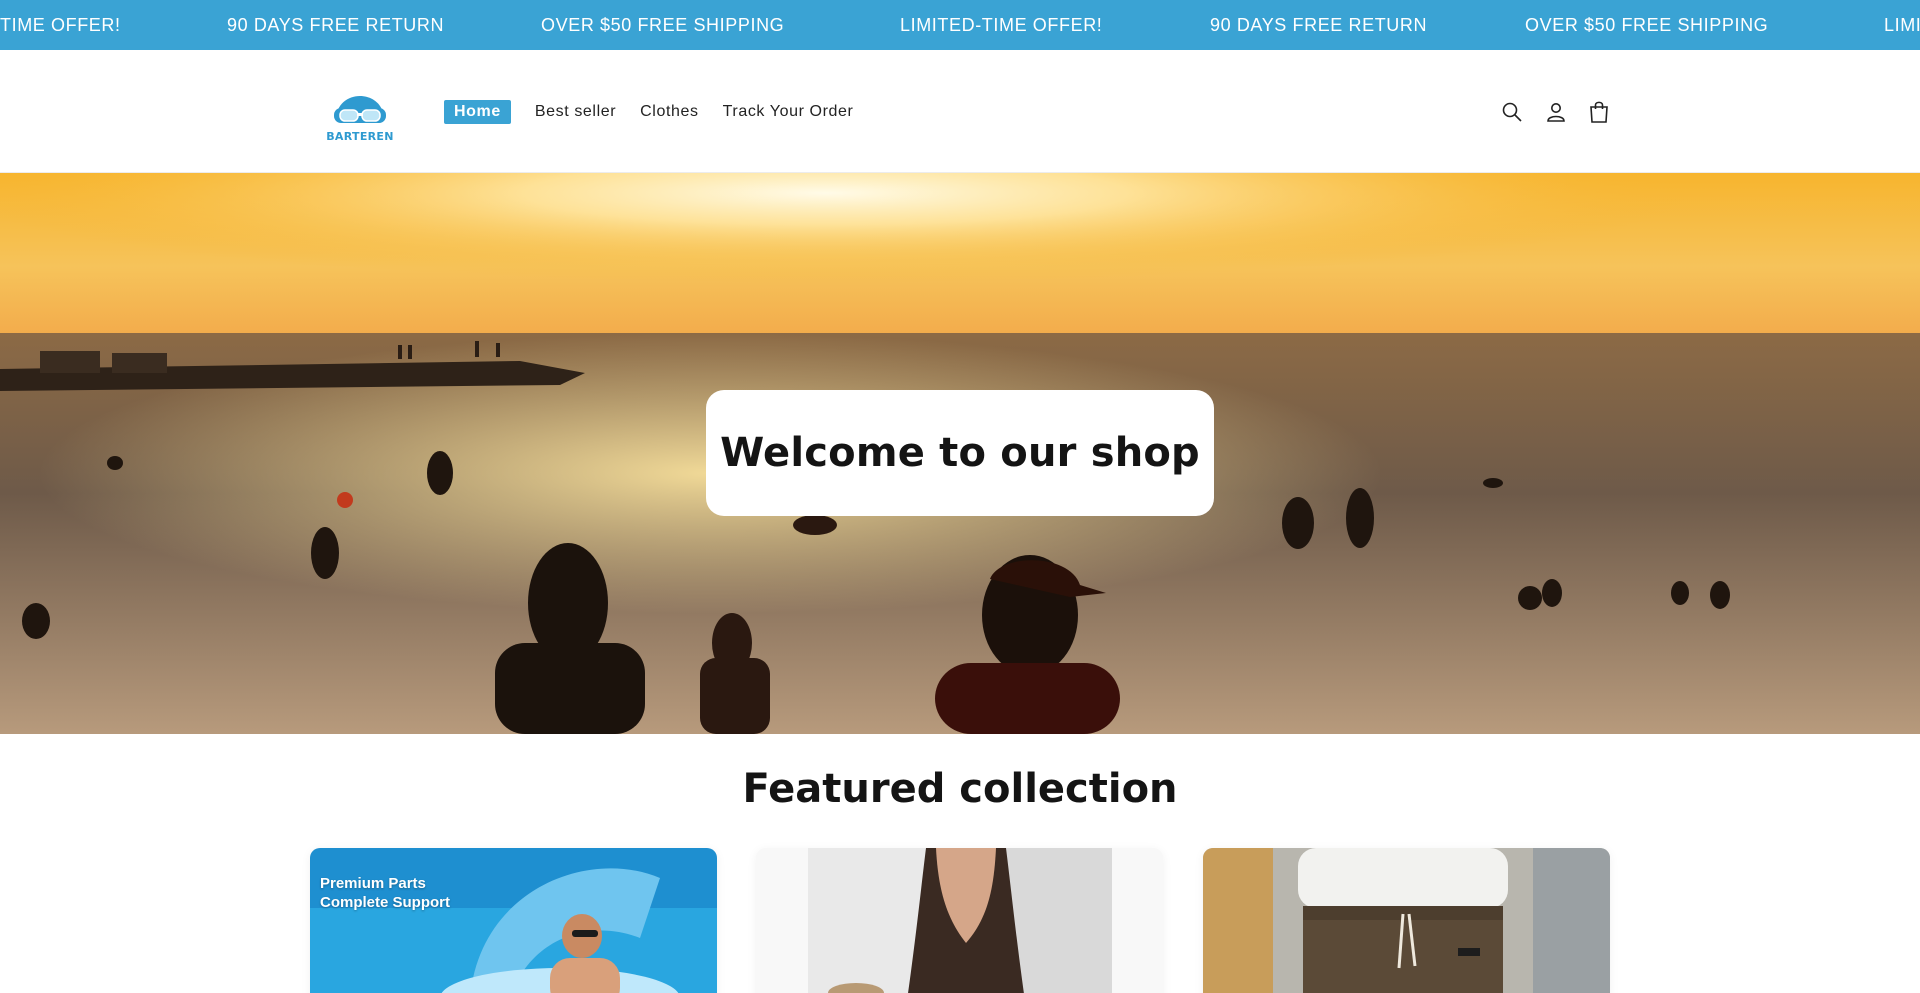  I want to click on search-icon, so click(1512, 112).